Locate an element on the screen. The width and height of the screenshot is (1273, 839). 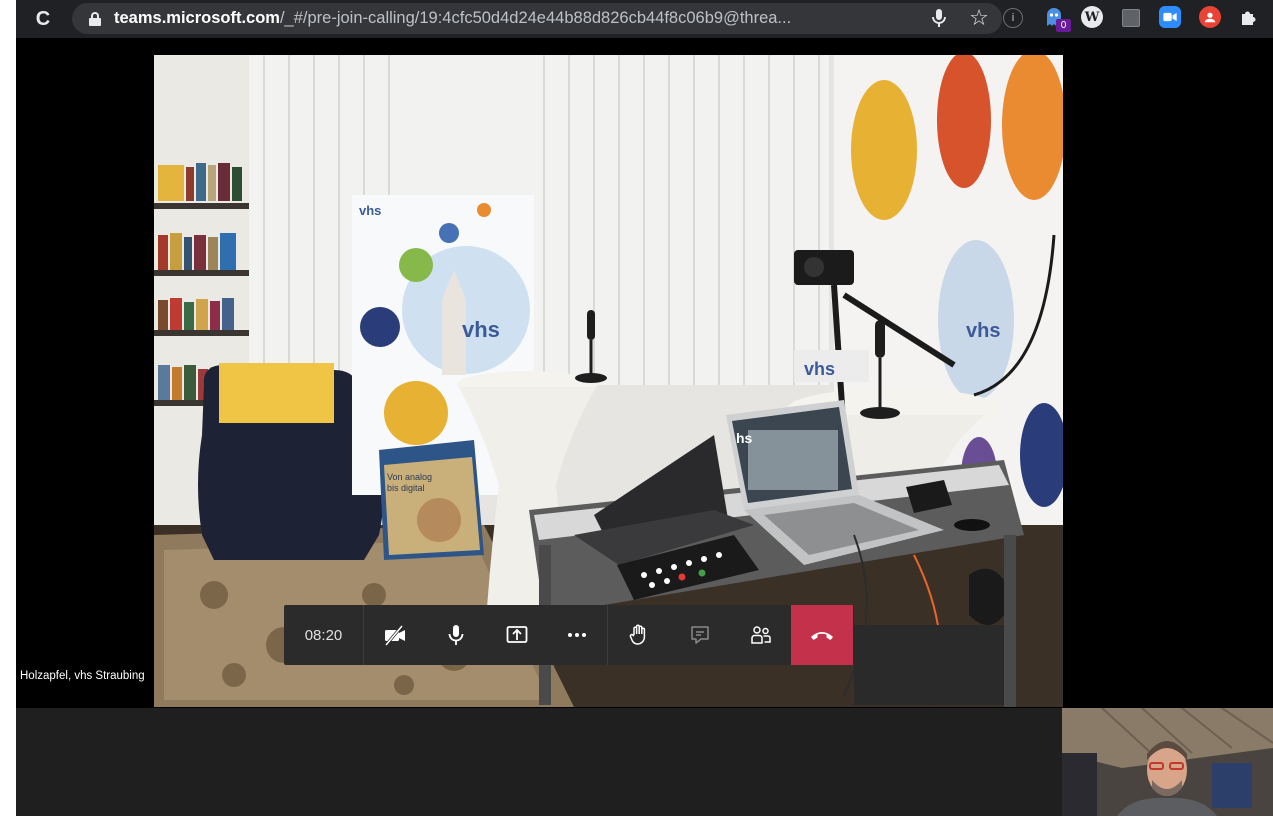
self-preview-video is located at coordinates (1167, 762).